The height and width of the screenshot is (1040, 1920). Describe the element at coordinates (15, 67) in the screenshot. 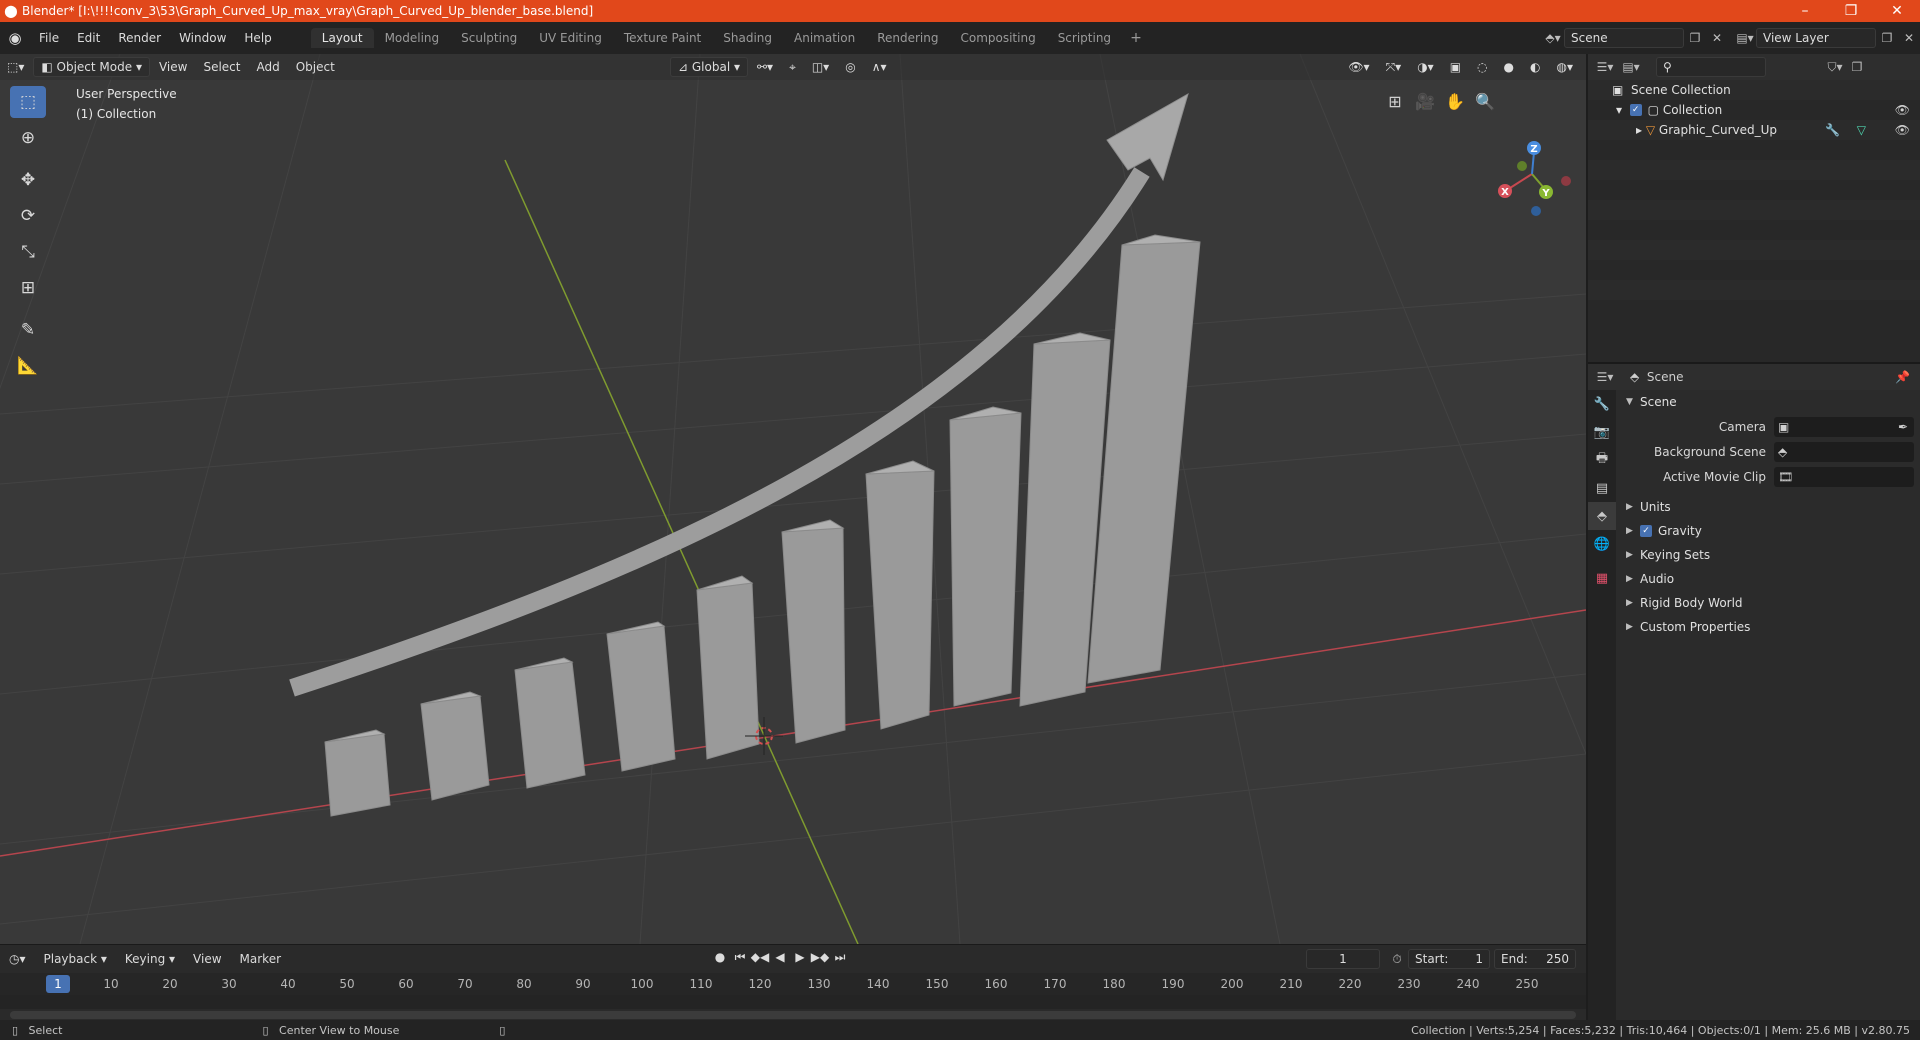

I see `editor-type-icon: ⬚▾` at that location.